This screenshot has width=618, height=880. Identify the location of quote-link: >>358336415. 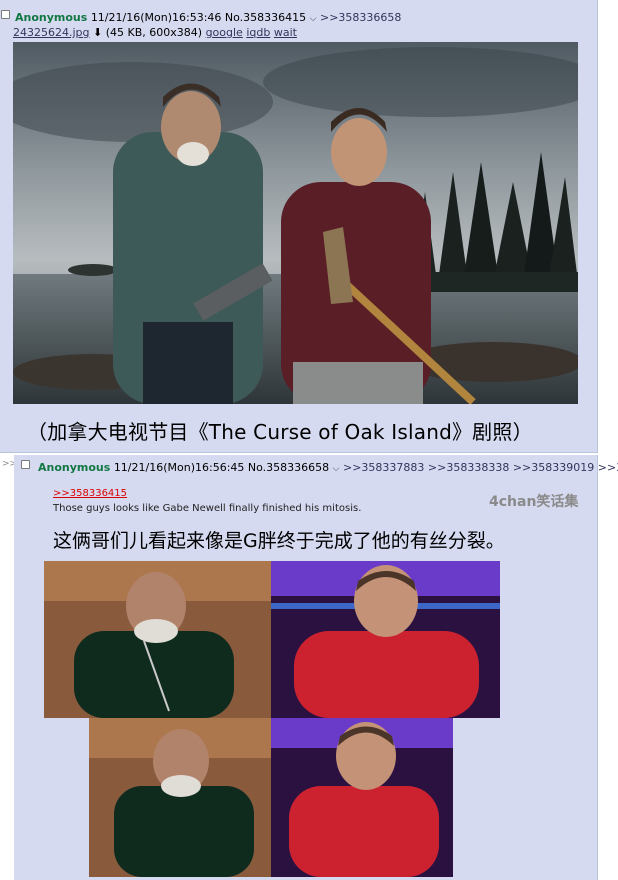
(90, 493).